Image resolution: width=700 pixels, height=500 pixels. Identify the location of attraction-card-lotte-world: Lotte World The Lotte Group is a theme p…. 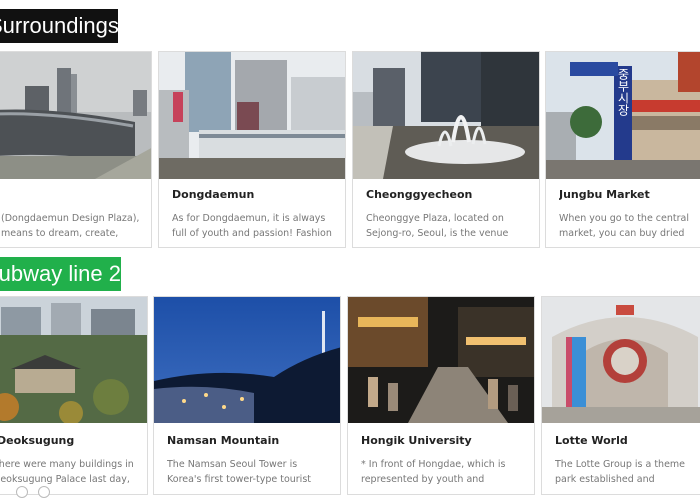
(620, 395).